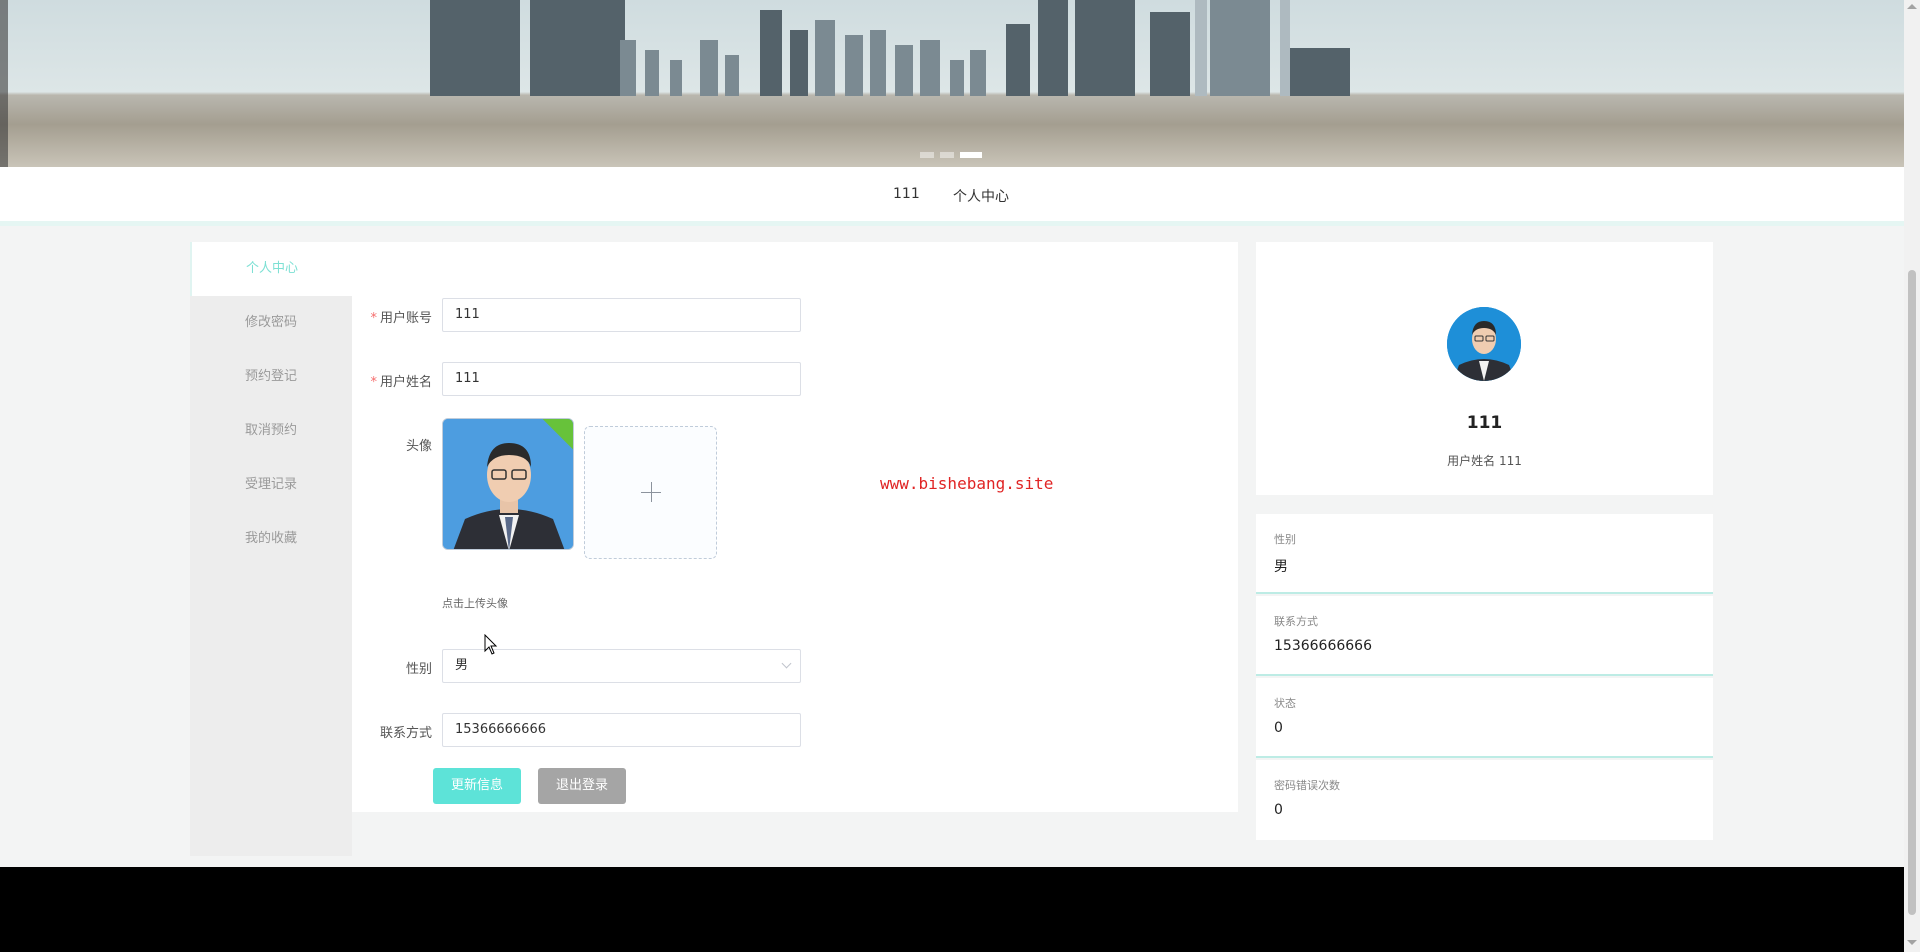  What do you see at coordinates (582, 786) in the screenshot?
I see `logout-button: 退出登录` at bounding box center [582, 786].